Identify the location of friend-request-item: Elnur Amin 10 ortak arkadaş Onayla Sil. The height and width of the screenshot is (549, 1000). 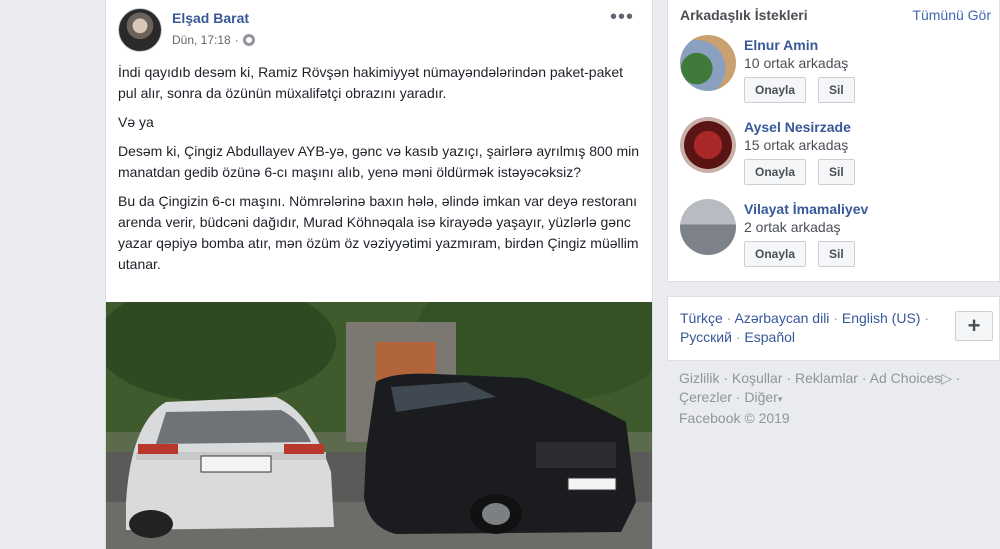
(835, 71).